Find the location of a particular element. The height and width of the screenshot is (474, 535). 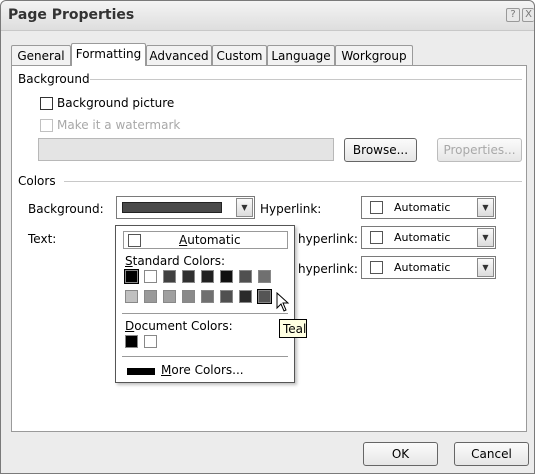

active-hyperlink-color-swatch is located at coordinates (376, 267).